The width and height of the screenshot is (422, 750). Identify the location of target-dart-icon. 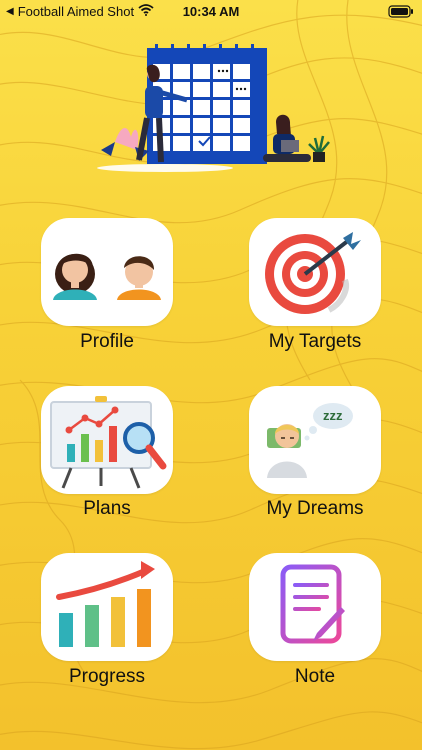
(313, 273).